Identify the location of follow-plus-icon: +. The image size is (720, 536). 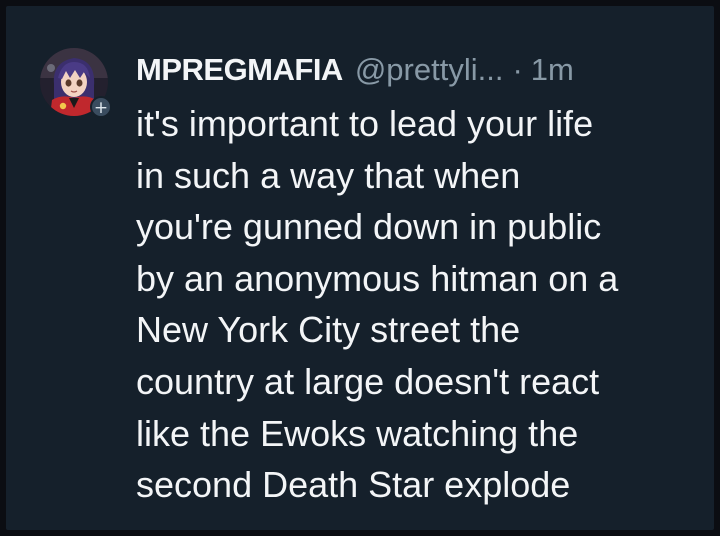
(101, 107).